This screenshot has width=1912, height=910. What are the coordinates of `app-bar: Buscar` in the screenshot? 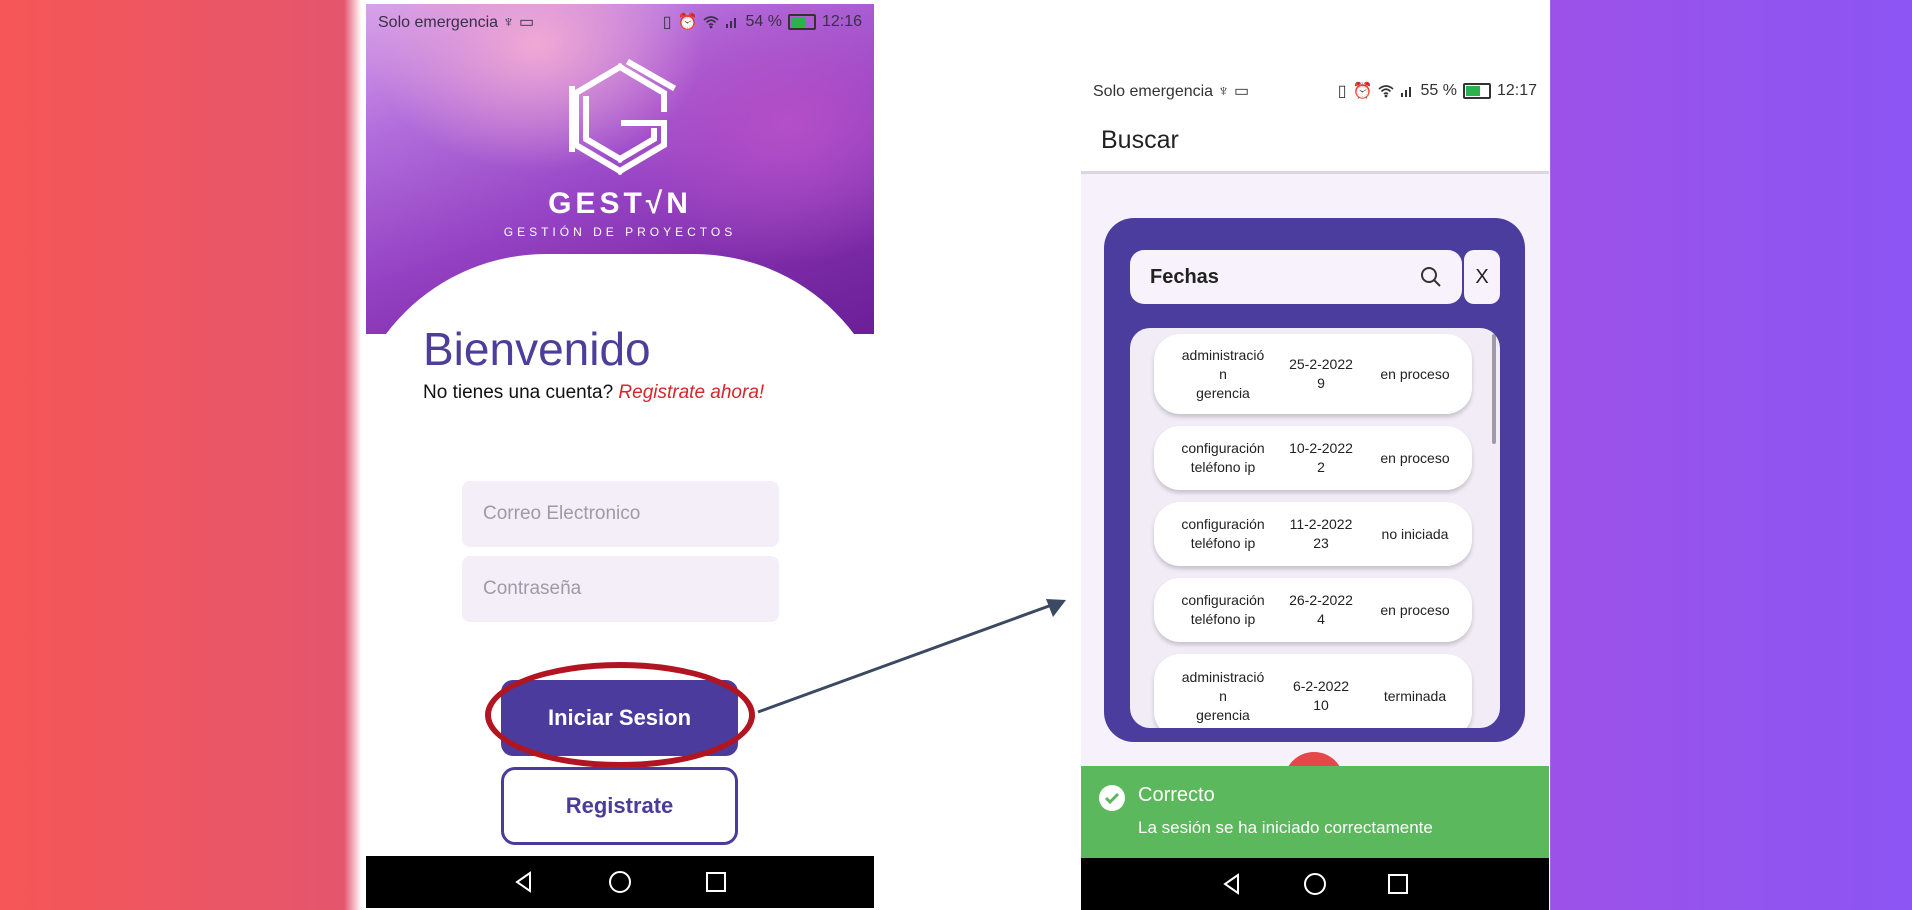 It's located at (1315, 142).